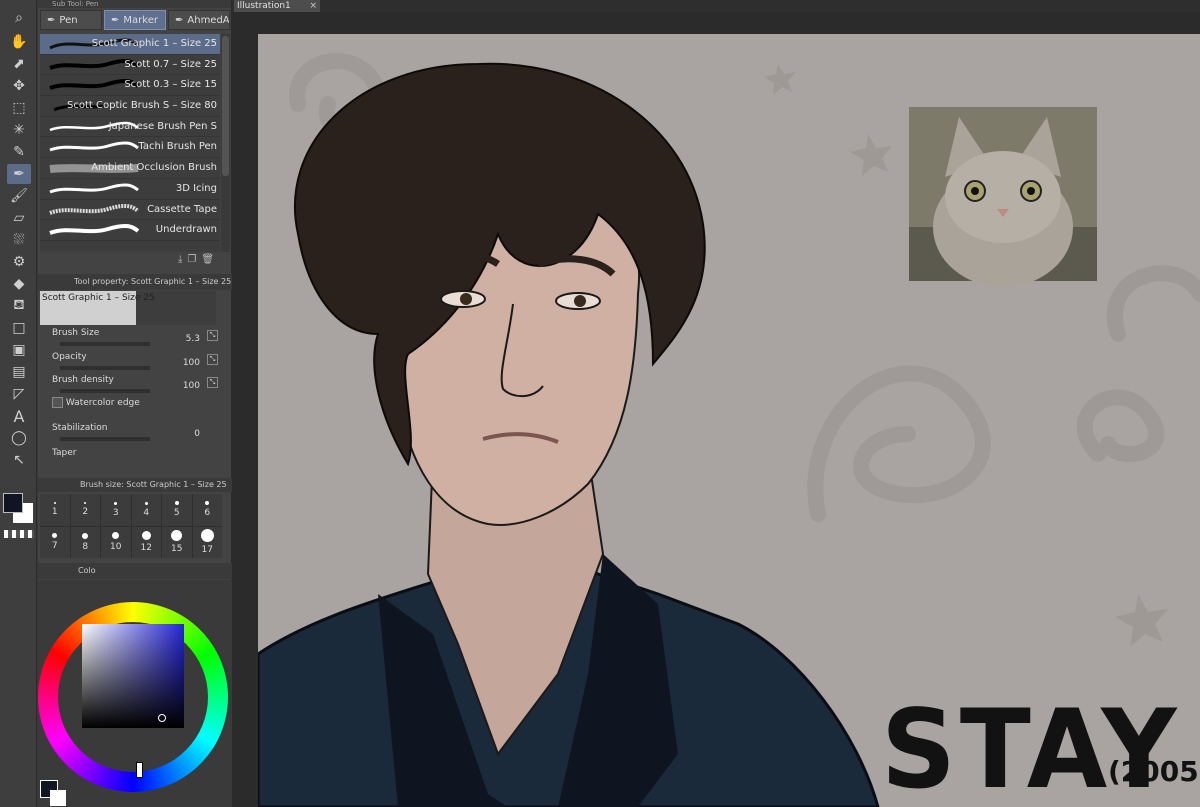  What do you see at coordinates (136, 386) in the screenshot?
I see `brush-density-slider: Brush density 100 ⤡` at bounding box center [136, 386].